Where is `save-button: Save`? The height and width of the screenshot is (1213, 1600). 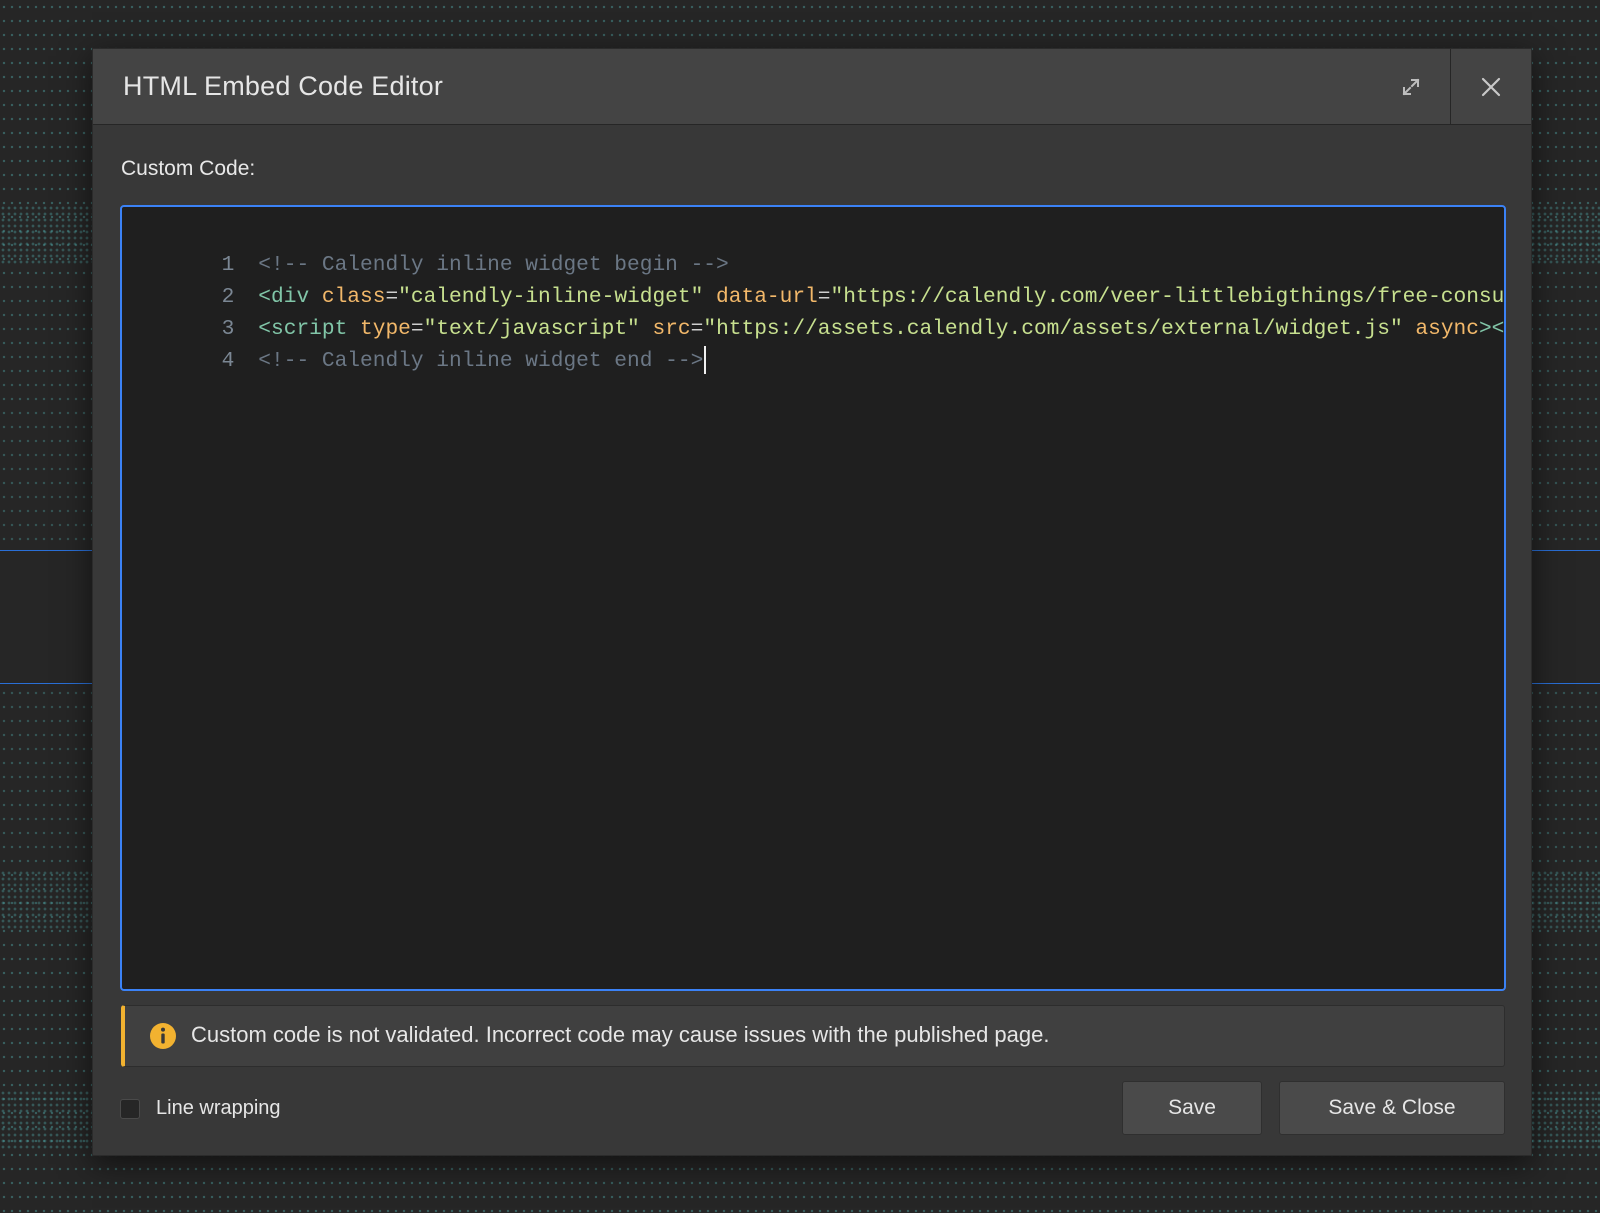
save-button: Save is located at coordinates (1192, 1108).